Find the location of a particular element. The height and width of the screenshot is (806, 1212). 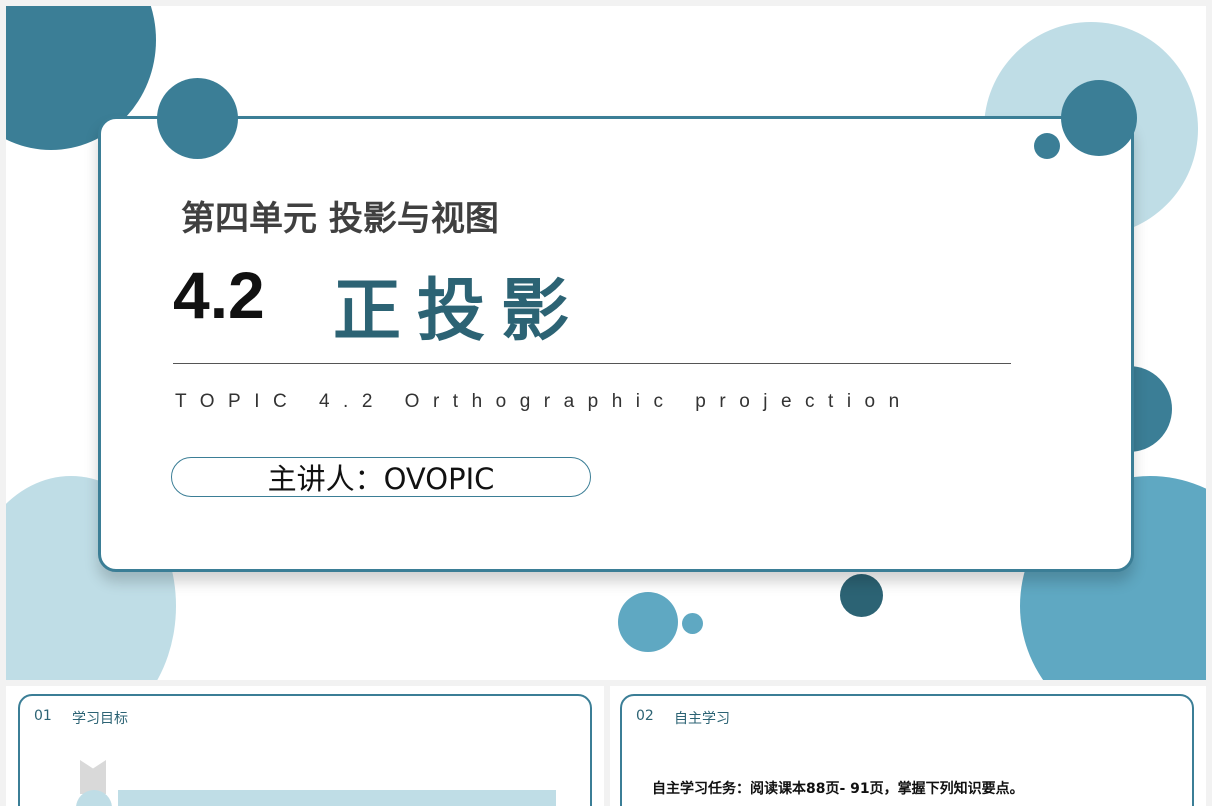

banner-bar is located at coordinates (337, 798).